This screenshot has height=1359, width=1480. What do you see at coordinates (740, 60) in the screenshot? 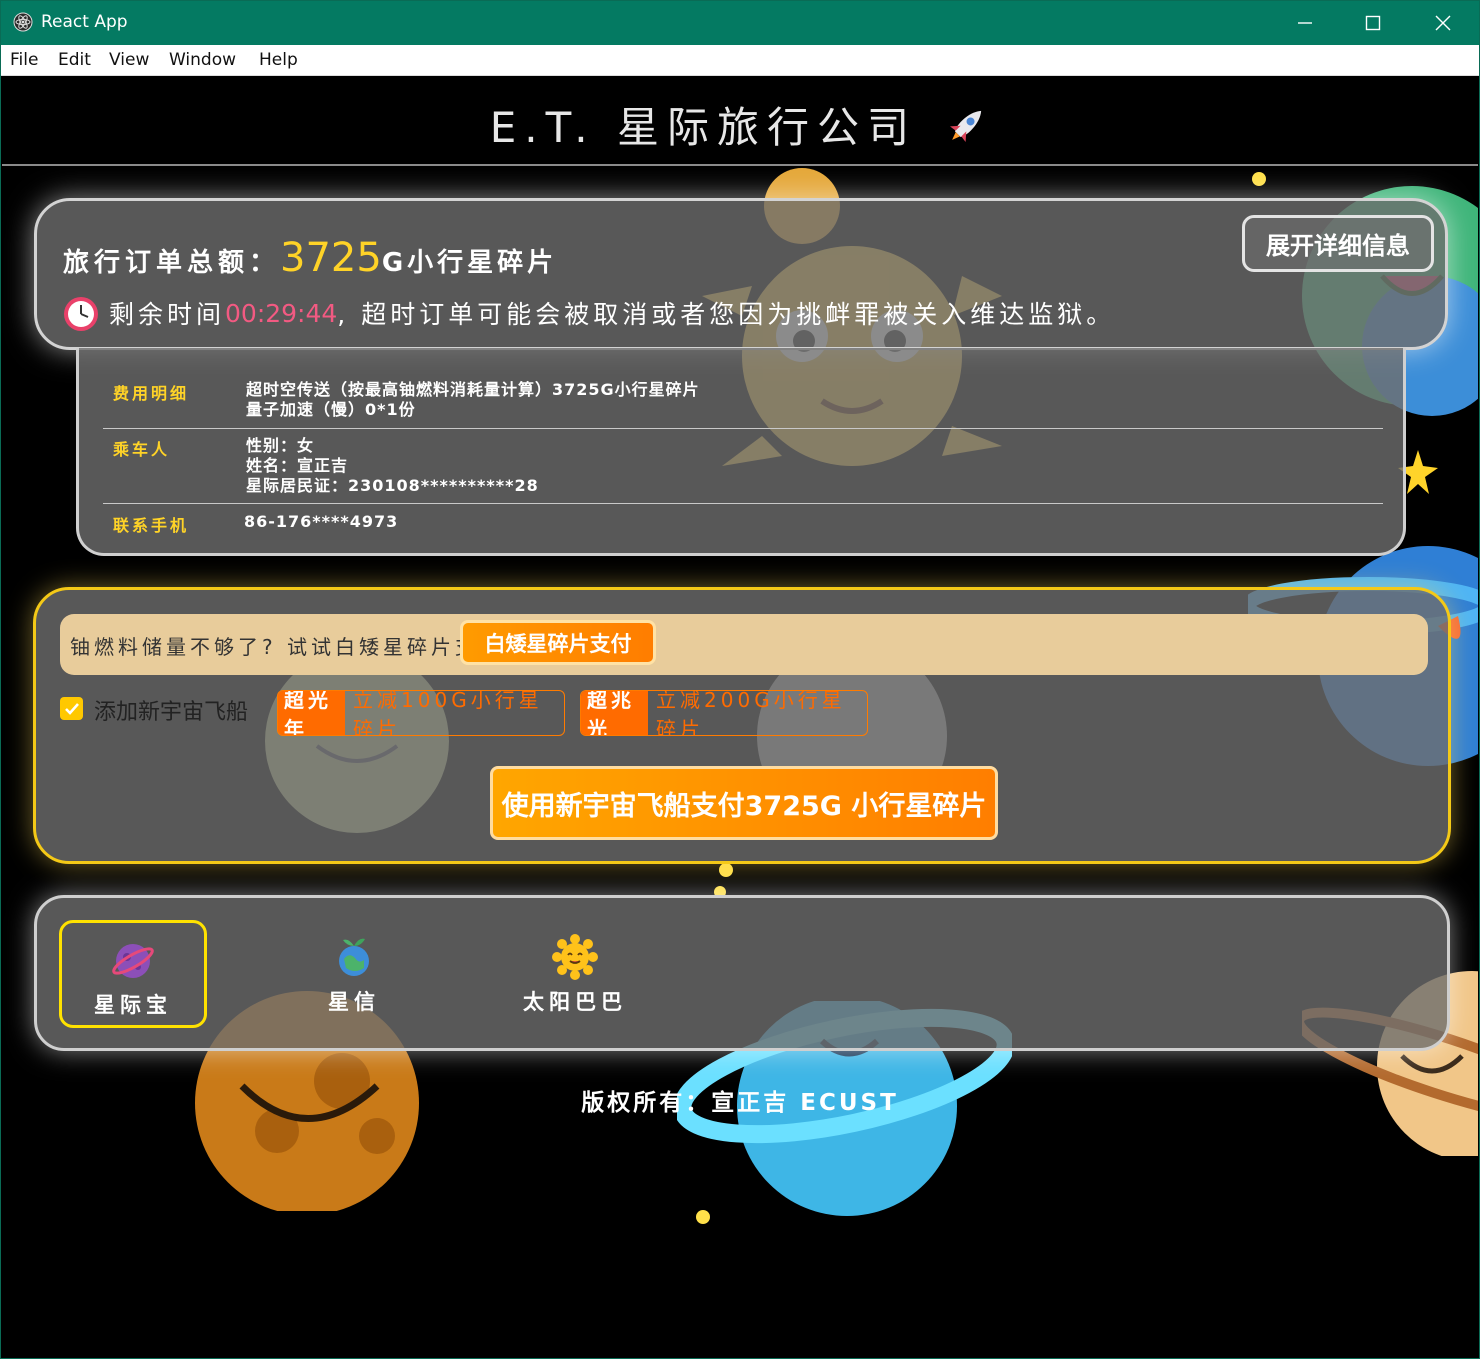
I see `menu-bar: File Edit View Window Help` at bounding box center [740, 60].